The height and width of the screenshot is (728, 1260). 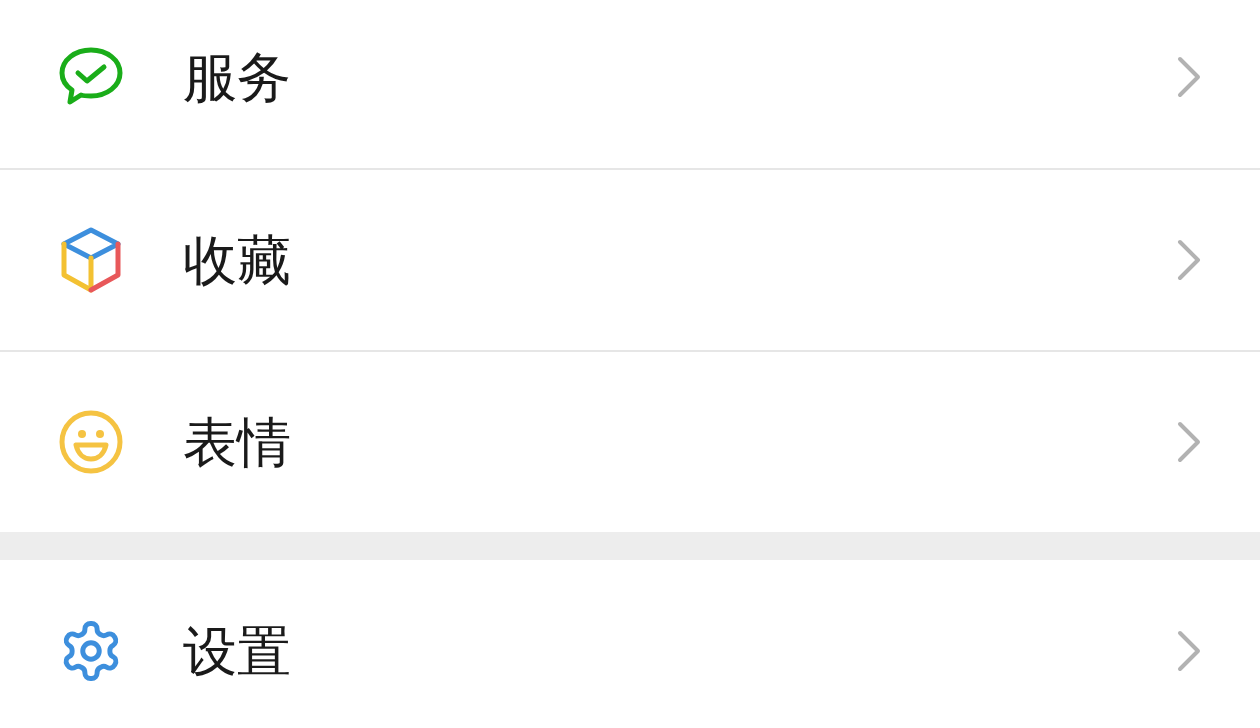 What do you see at coordinates (237, 260) in the screenshot?
I see `menu-label: 收藏` at bounding box center [237, 260].